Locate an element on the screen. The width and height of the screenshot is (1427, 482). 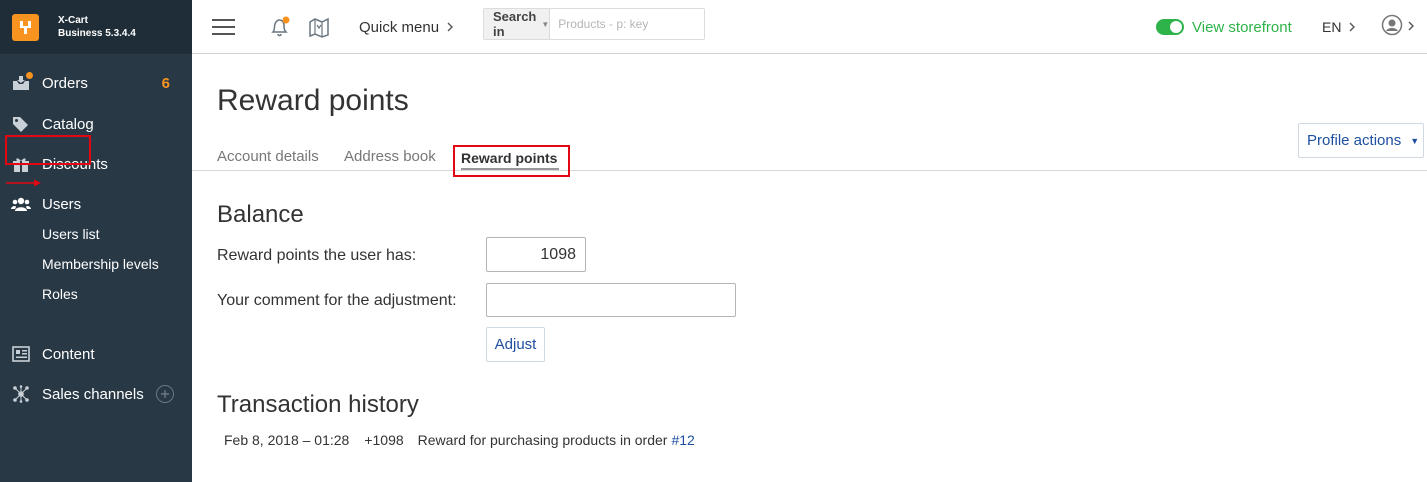
sidebar-subitem-users-list: Users list is located at coordinates (71, 234).